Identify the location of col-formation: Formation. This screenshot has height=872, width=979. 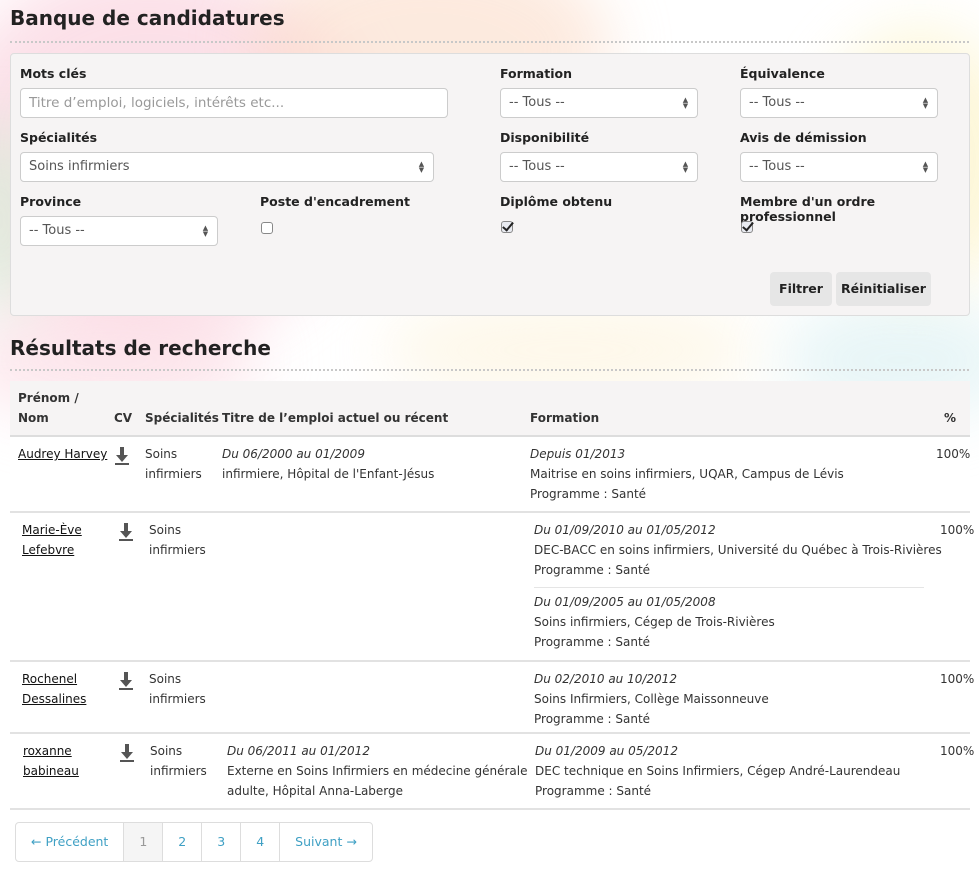
(565, 418).